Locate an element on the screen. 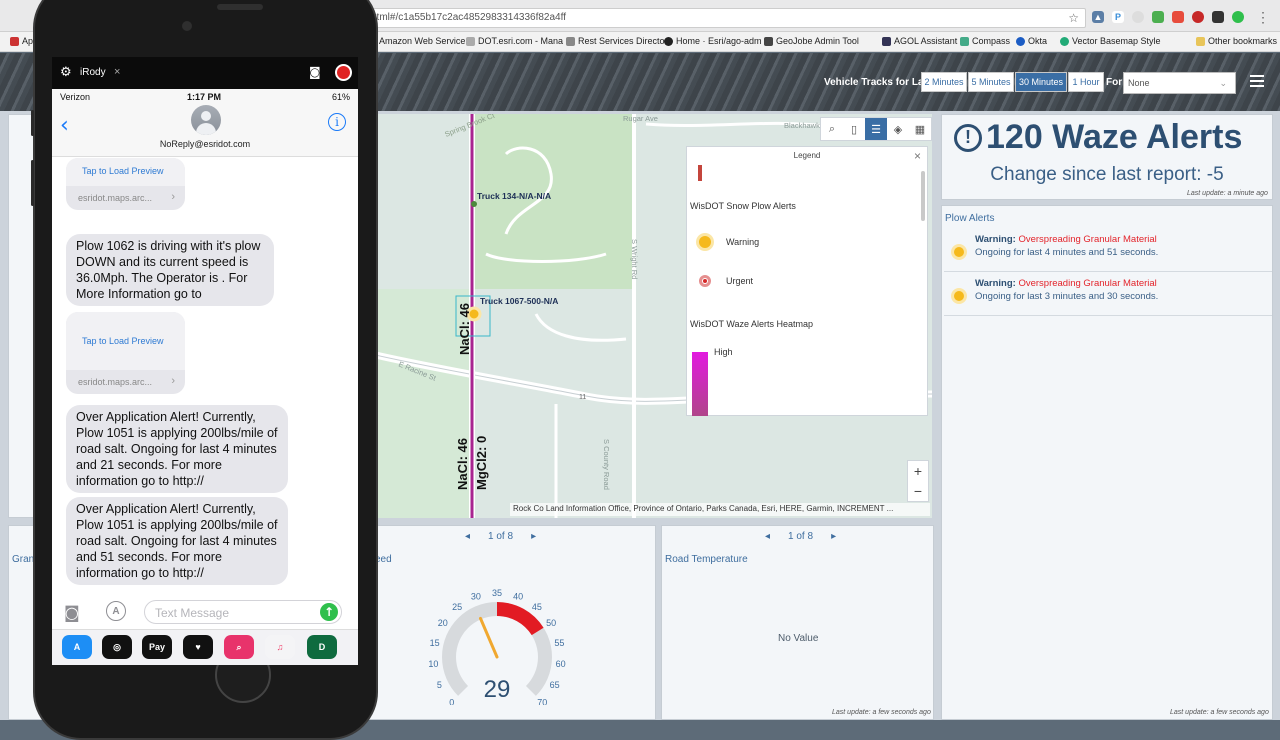 Image resolution: width=1280 pixels, height=740 pixels. time-button-5min: 5 Minutes is located at coordinates (991, 82).